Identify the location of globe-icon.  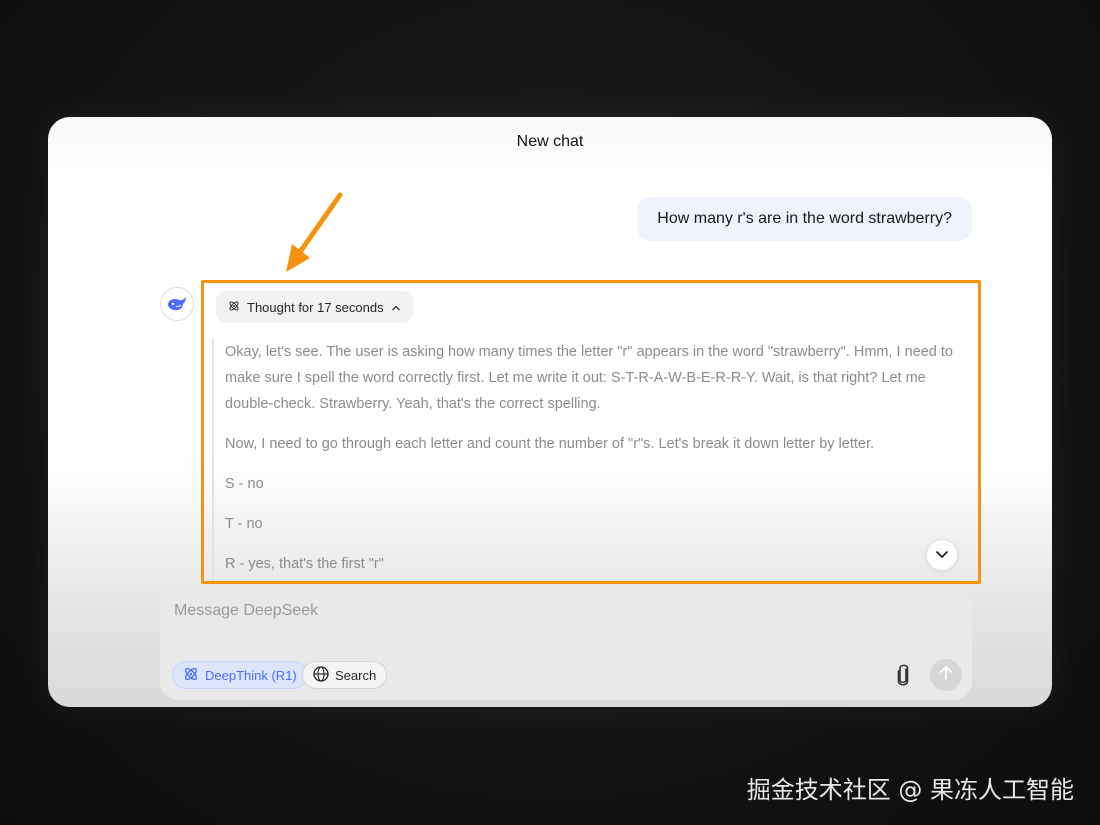
(321, 675).